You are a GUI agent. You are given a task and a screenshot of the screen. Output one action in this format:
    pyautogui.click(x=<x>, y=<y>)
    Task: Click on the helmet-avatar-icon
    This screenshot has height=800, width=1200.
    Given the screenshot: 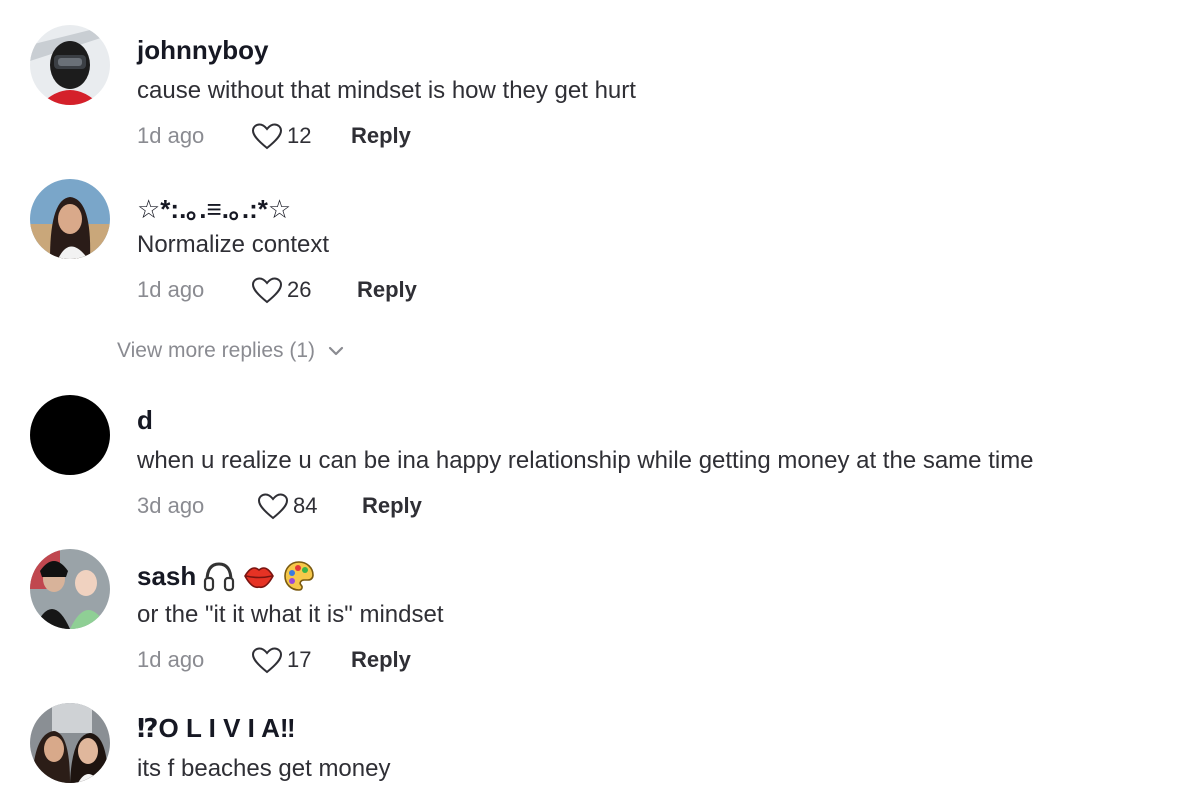 What is the action you would take?
    pyautogui.click(x=70, y=65)
    